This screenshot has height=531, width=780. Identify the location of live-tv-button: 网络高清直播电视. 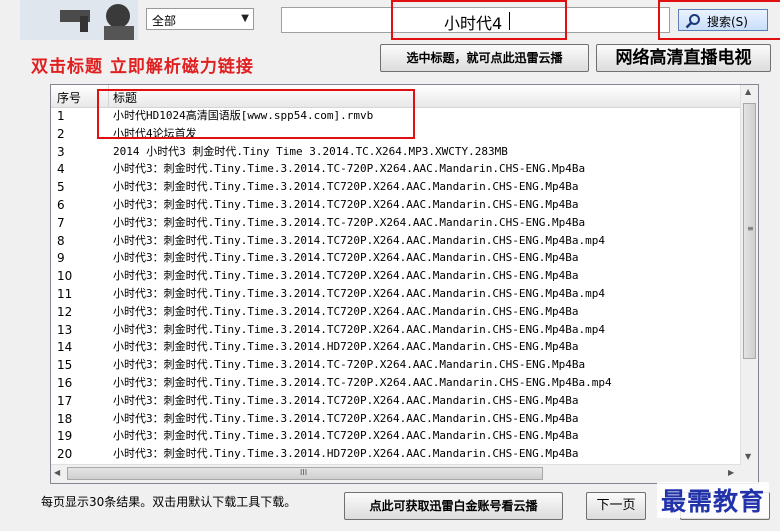
(683, 58).